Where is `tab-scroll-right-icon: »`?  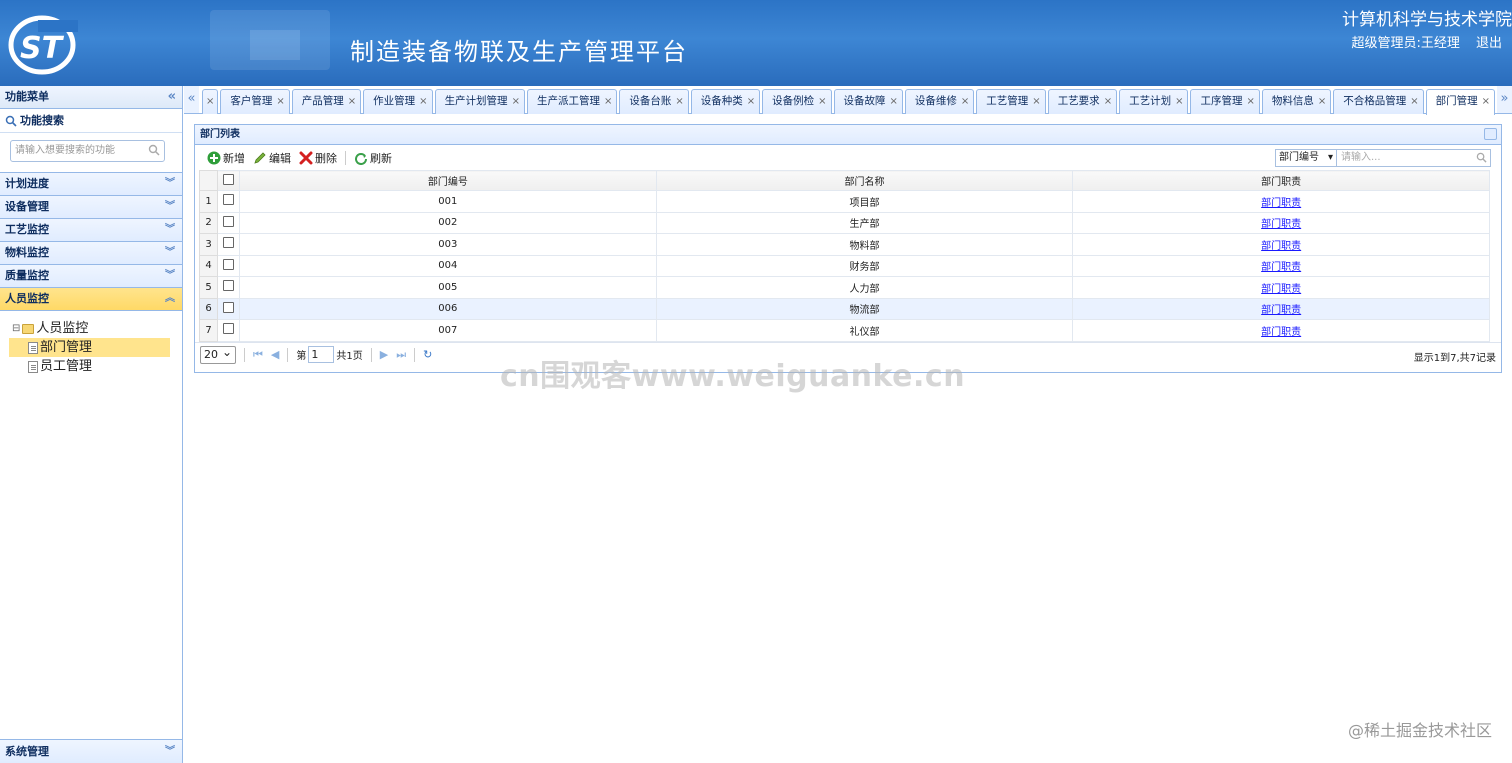 tab-scroll-right-icon: » is located at coordinates (1504, 99).